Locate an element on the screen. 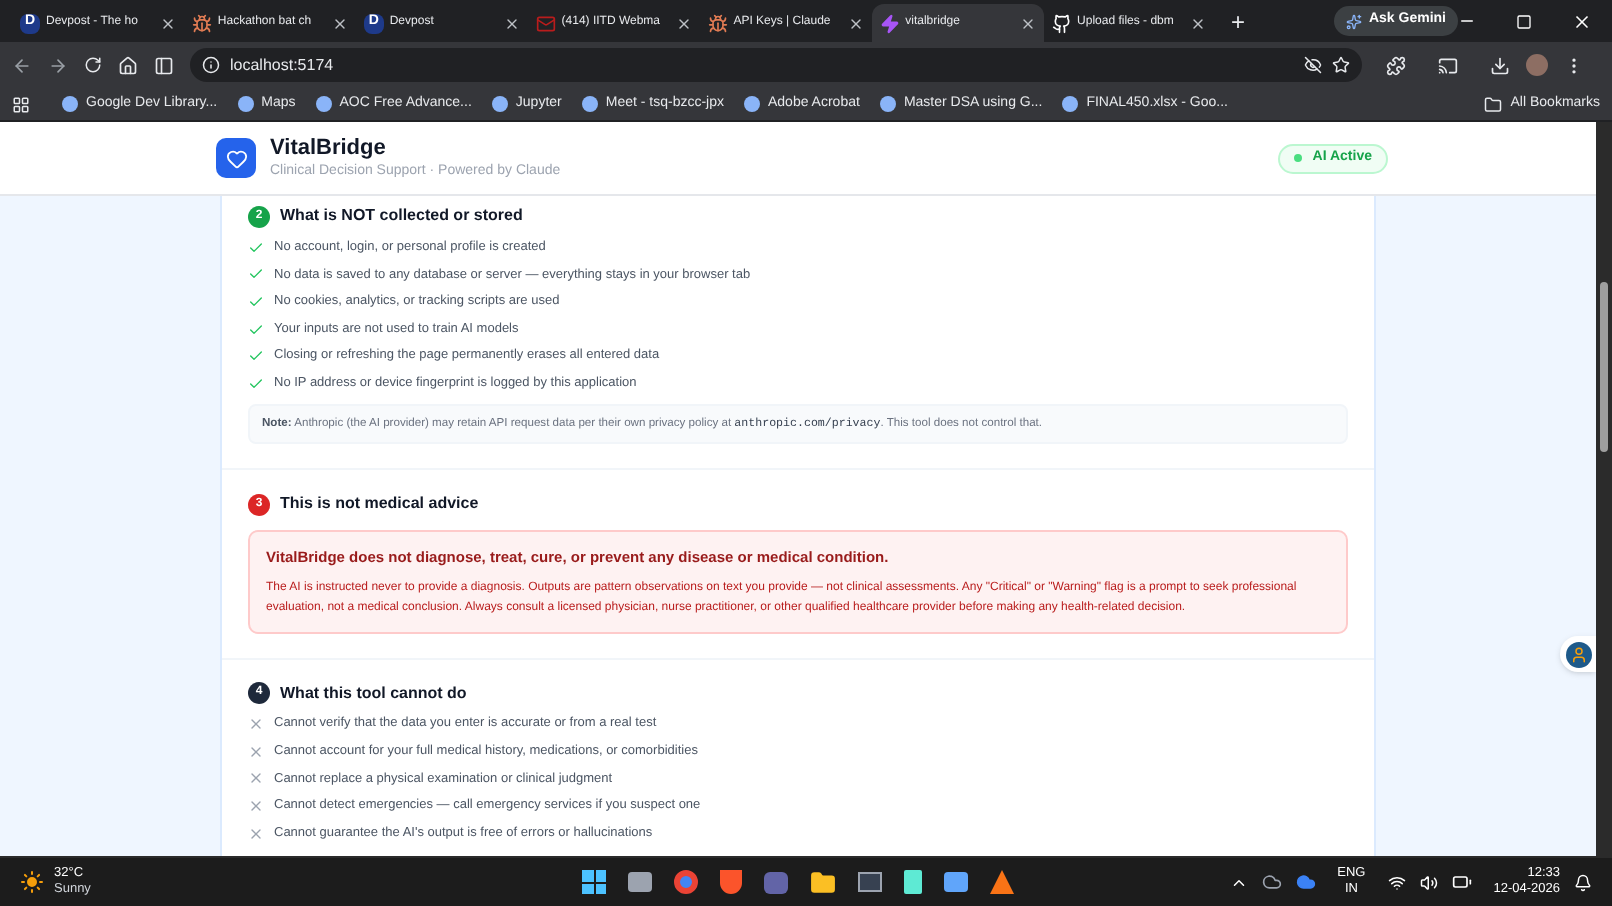  shield-app-icon is located at coordinates (731, 882).